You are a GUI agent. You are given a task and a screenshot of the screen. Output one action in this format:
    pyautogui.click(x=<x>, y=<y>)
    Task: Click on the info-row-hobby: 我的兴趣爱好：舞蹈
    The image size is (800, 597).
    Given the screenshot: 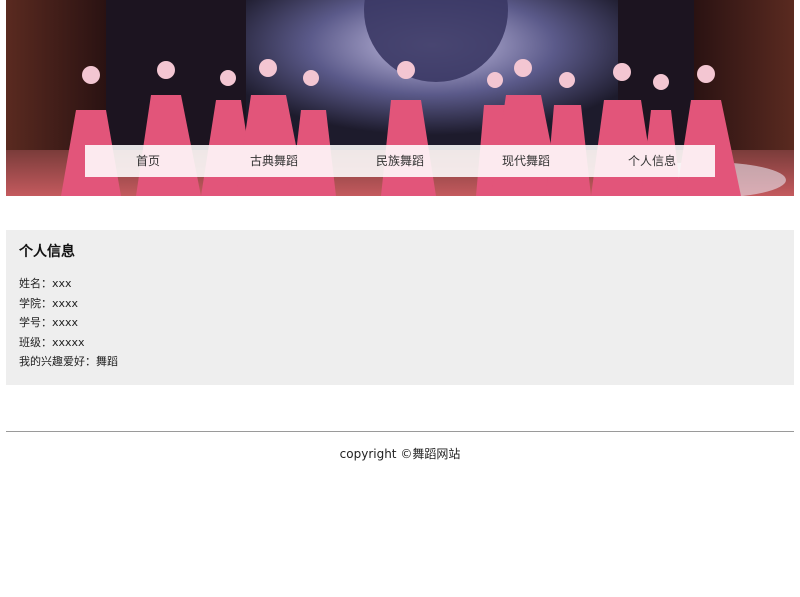 What is the action you would take?
    pyautogui.click(x=68, y=362)
    